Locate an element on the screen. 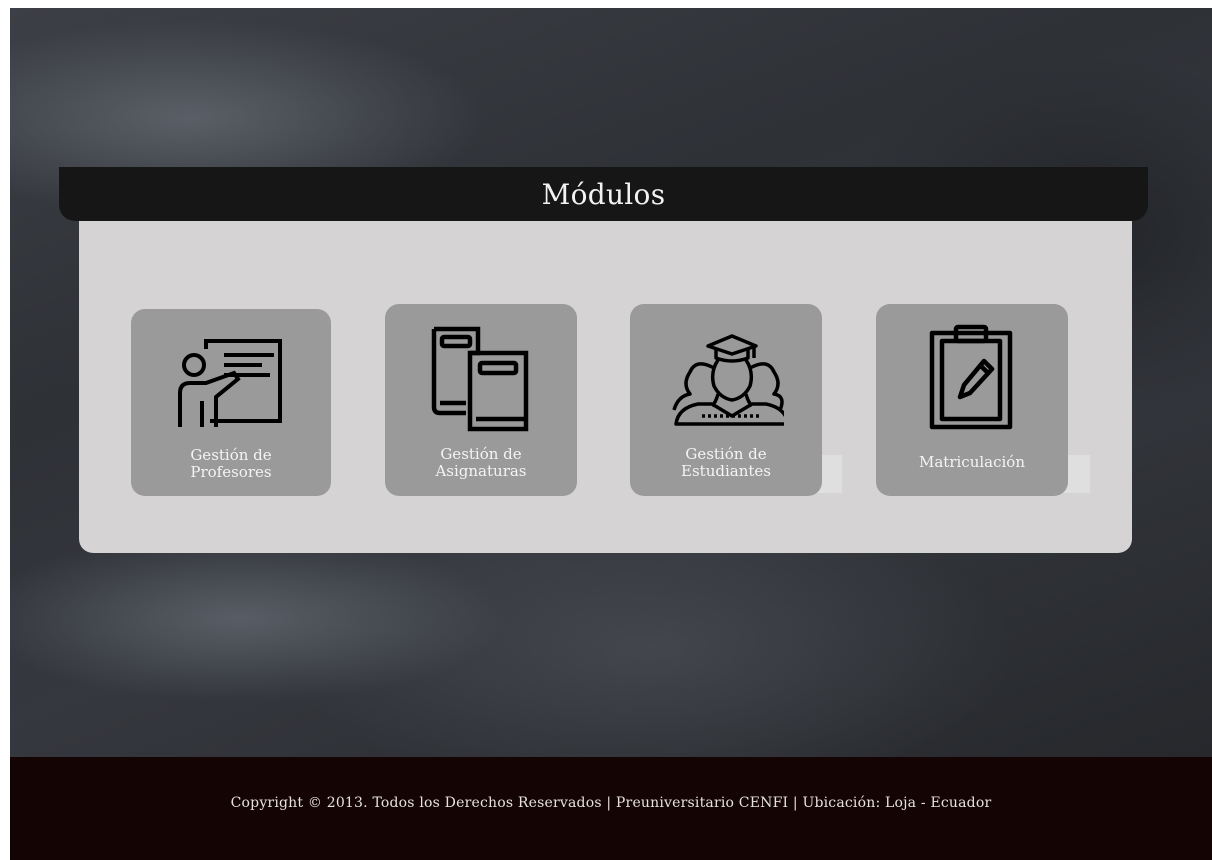 This screenshot has height=860, width=1212. module-gestion-profesores: Gestión de Profesores is located at coordinates (231, 402).